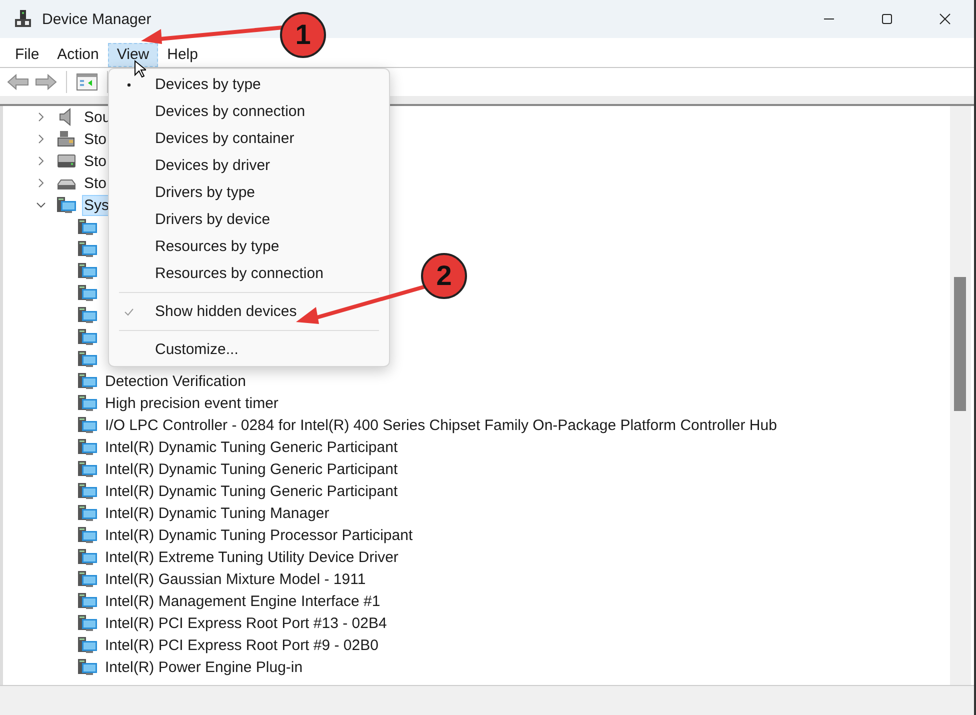  Describe the element at coordinates (444, 276) in the screenshot. I see `callout-number: 2` at that location.